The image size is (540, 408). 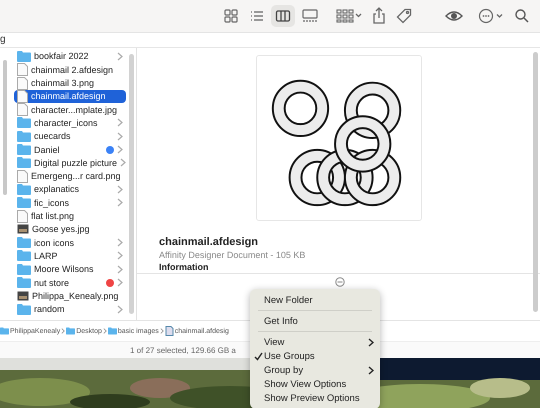 I want to click on file-name: cuecards, so click(x=53, y=136).